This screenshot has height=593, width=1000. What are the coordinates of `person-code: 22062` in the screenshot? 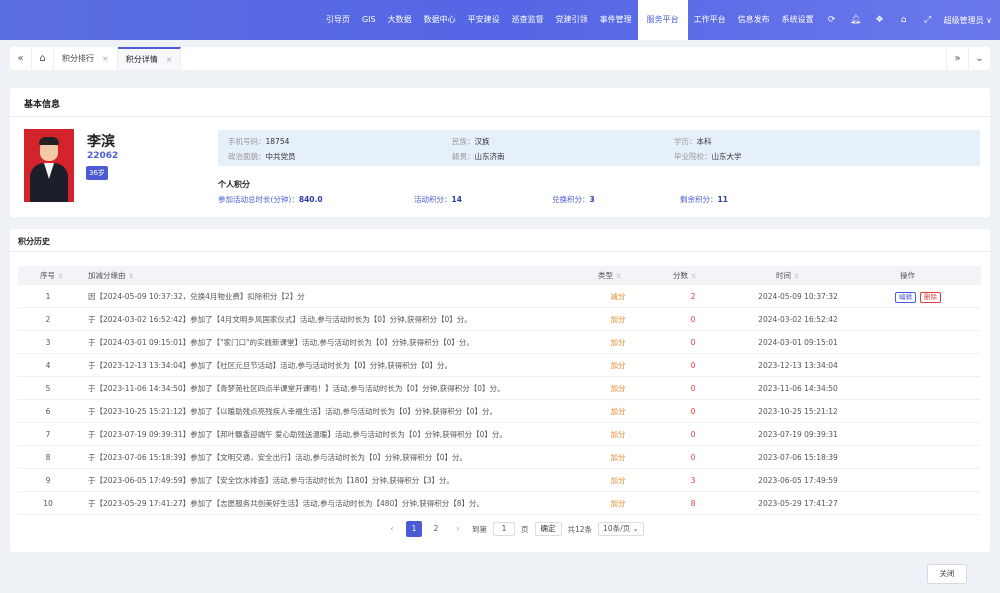 It's located at (103, 156).